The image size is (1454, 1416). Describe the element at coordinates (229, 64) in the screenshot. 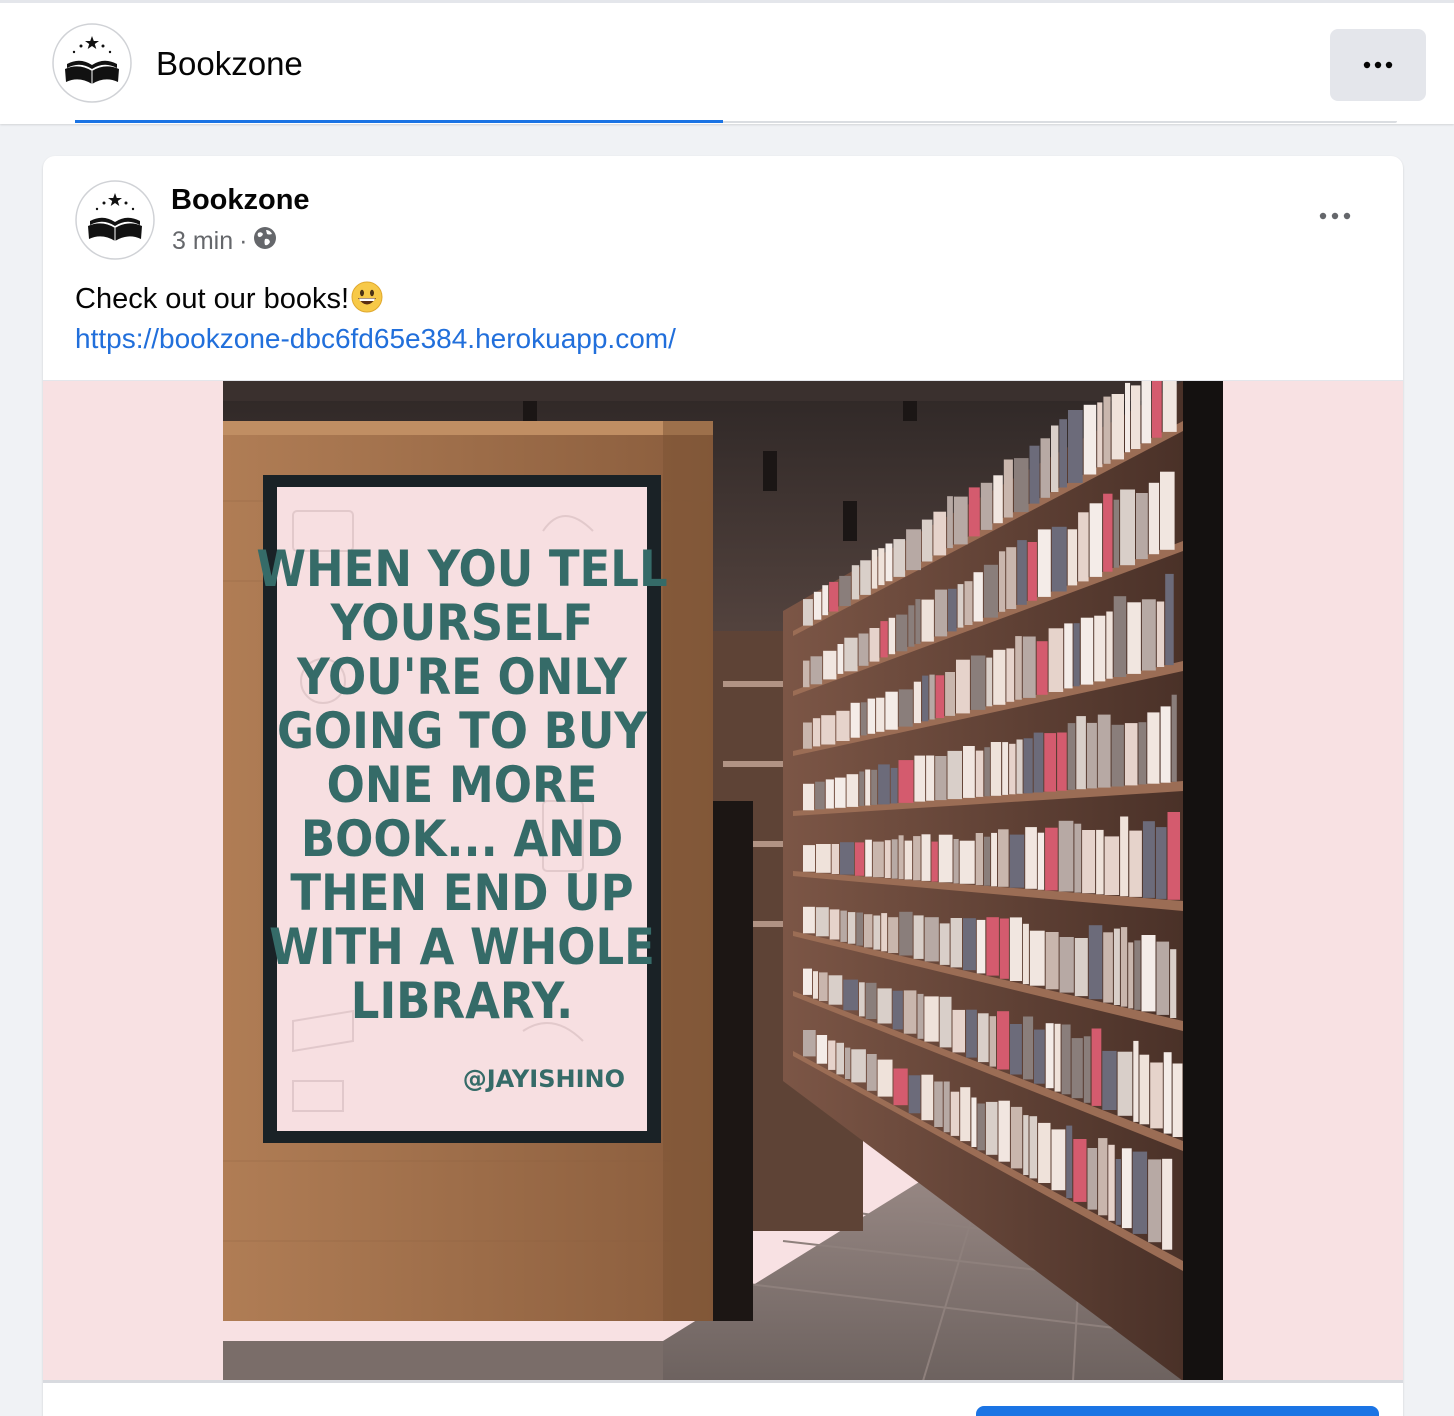

I see `page-title: Bookzone` at that location.